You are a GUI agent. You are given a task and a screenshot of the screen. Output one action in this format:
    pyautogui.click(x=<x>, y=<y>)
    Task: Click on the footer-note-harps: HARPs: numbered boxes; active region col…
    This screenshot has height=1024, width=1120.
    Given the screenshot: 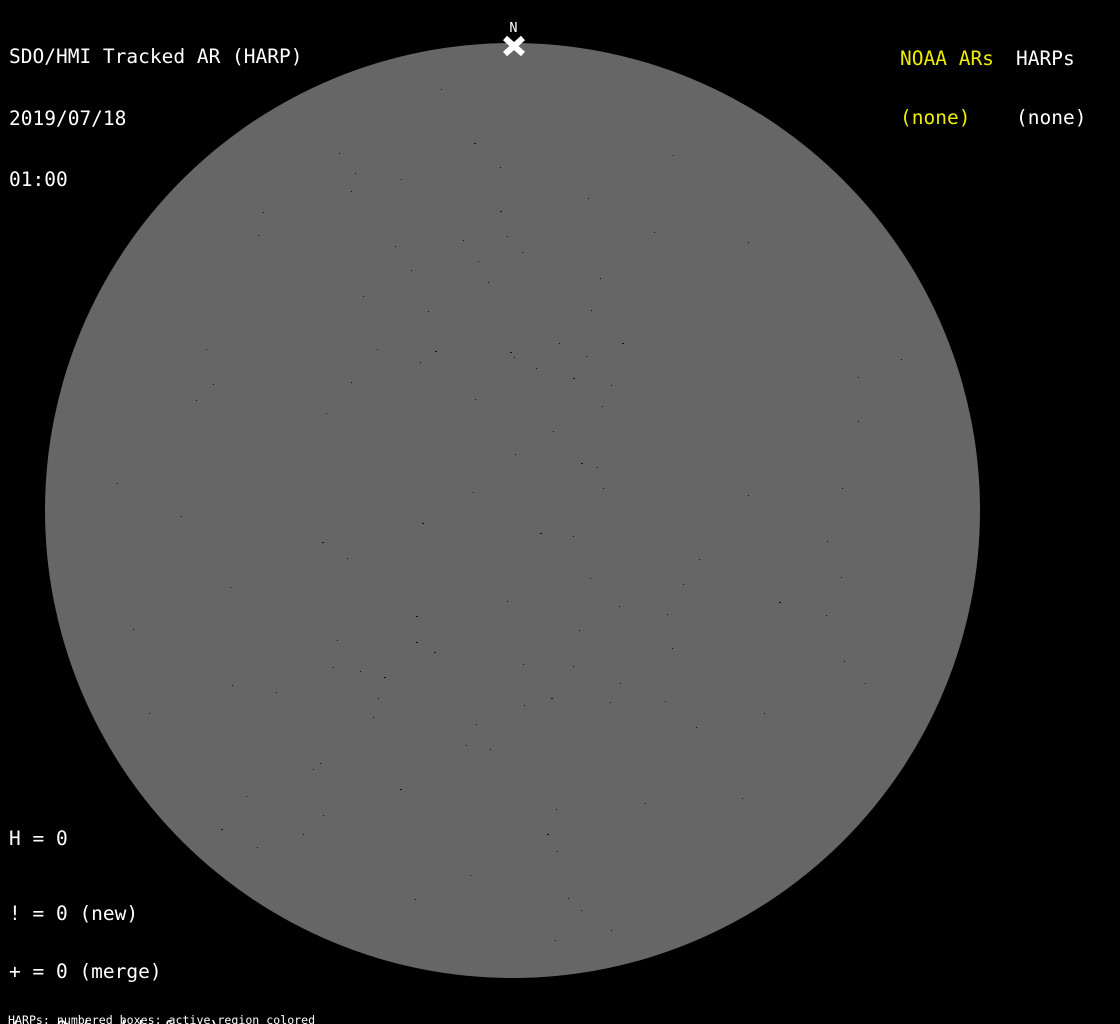 What is the action you would take?
    pyautogui.click(x=162, y=1018)
    